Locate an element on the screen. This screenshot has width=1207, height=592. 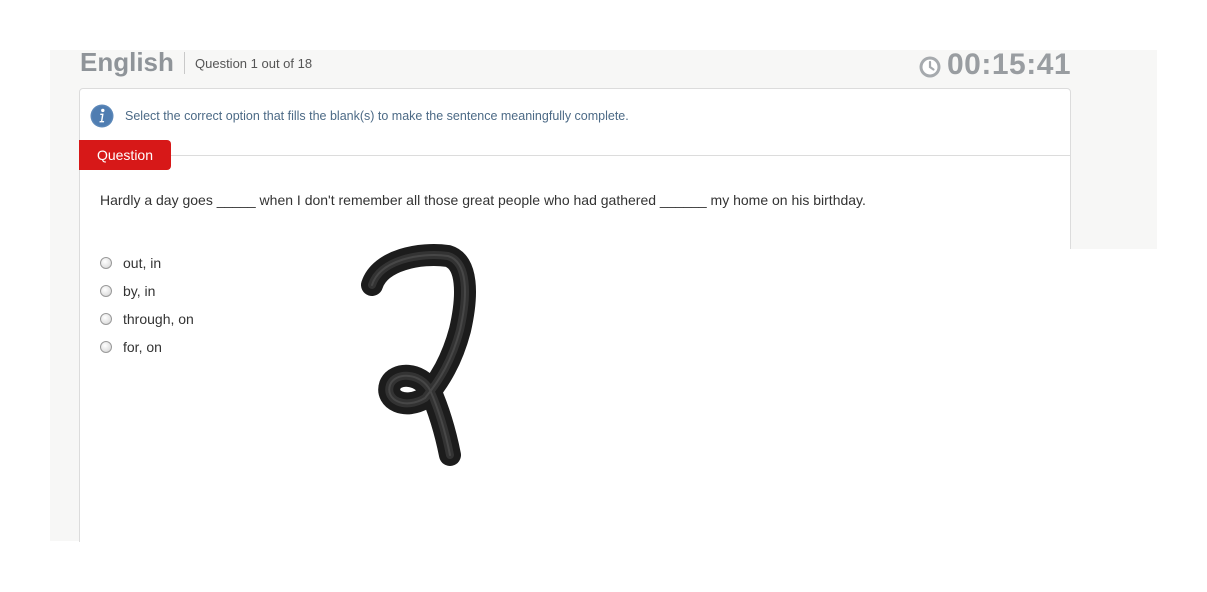
option-2: by, in is located at coordinates (146, 291).